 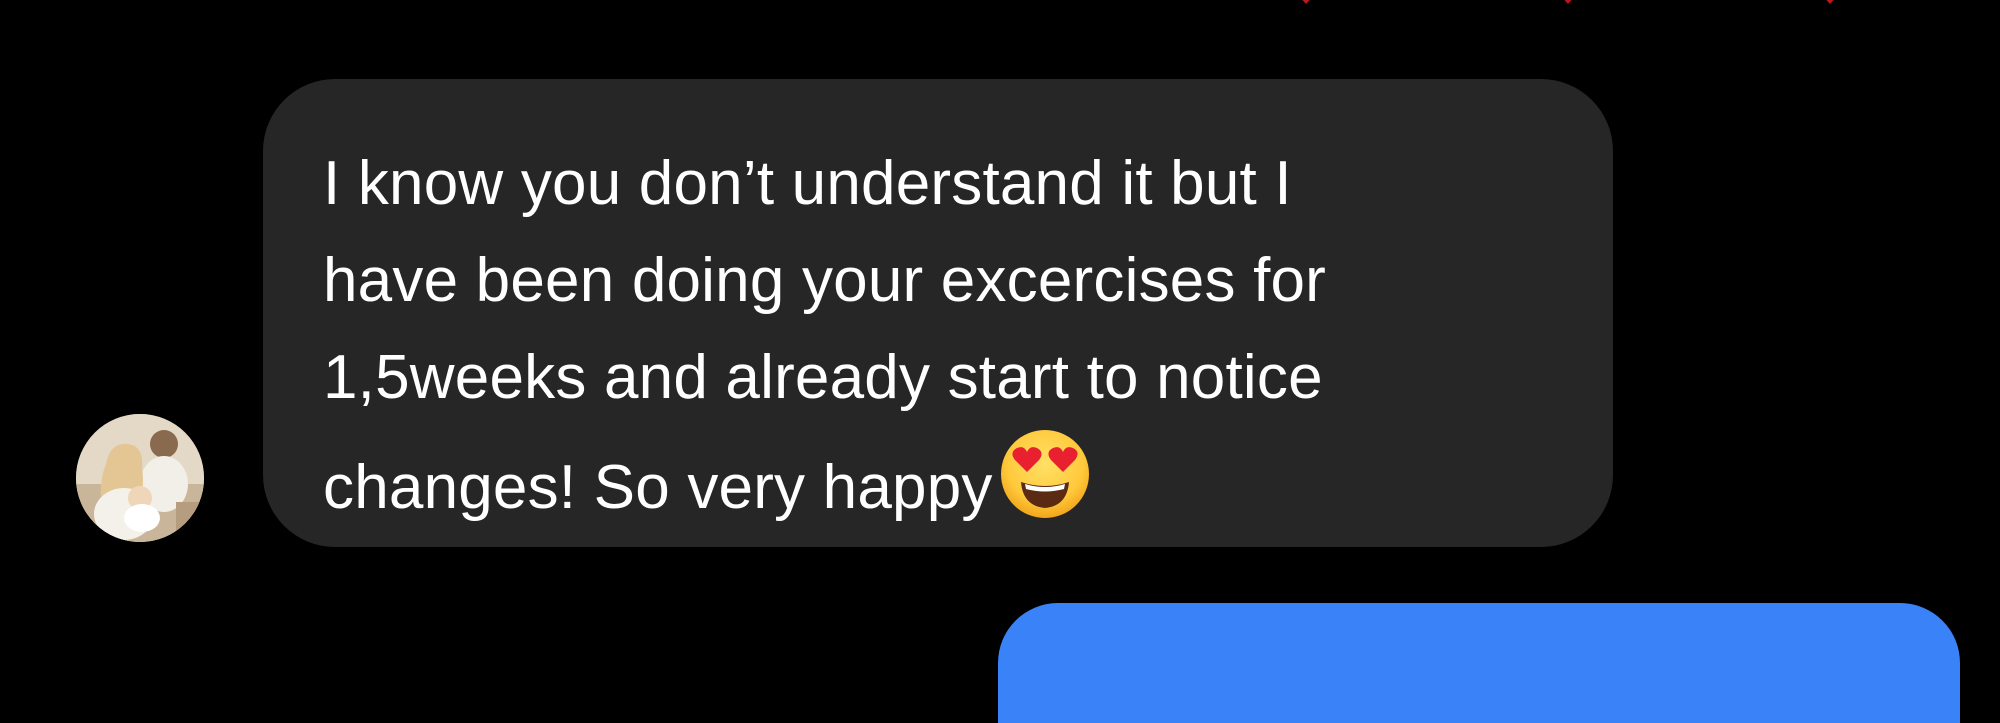 I want to click on message-text-line: have been doing your excercises for, so click(x=825, y=280).